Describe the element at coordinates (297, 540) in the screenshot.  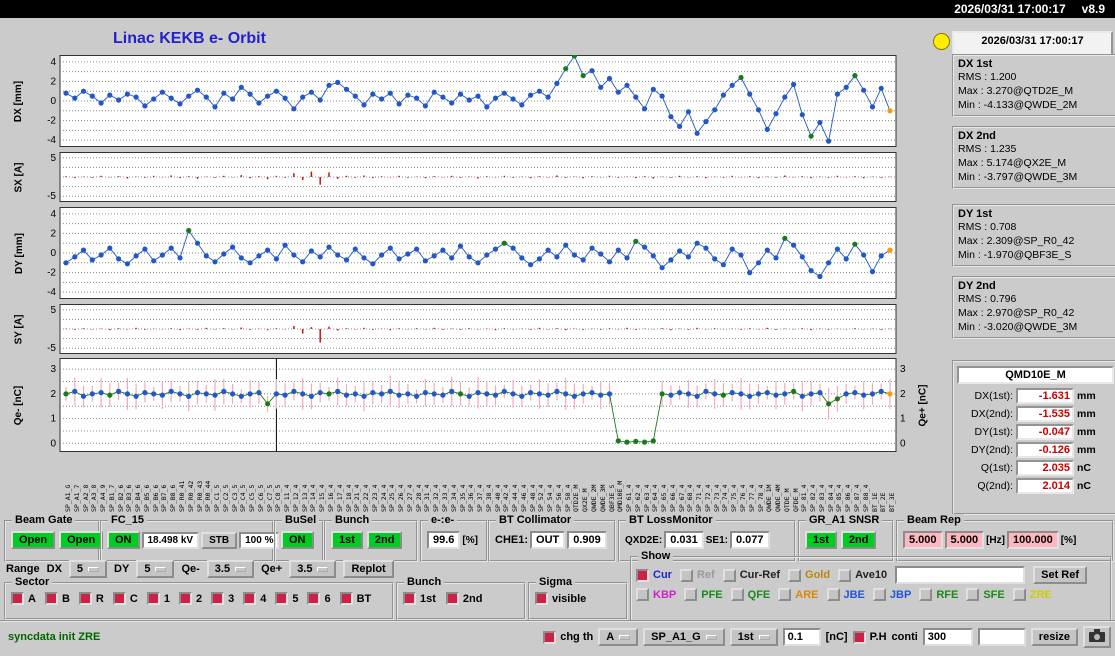
I see `busel-on-button: ON` at that location.